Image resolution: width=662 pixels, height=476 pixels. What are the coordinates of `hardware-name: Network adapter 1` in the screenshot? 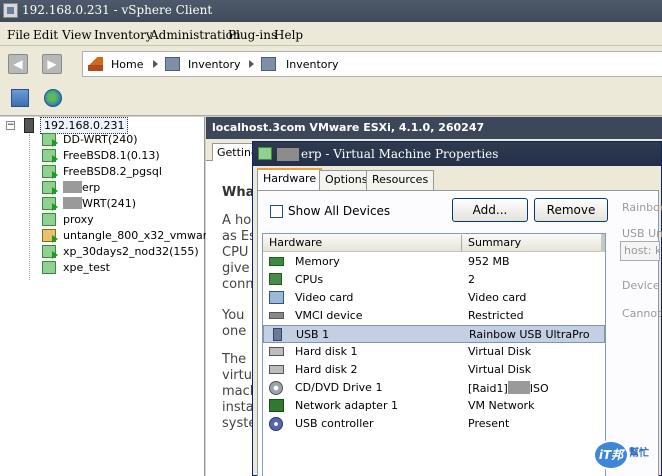 It's located at (346, 405).